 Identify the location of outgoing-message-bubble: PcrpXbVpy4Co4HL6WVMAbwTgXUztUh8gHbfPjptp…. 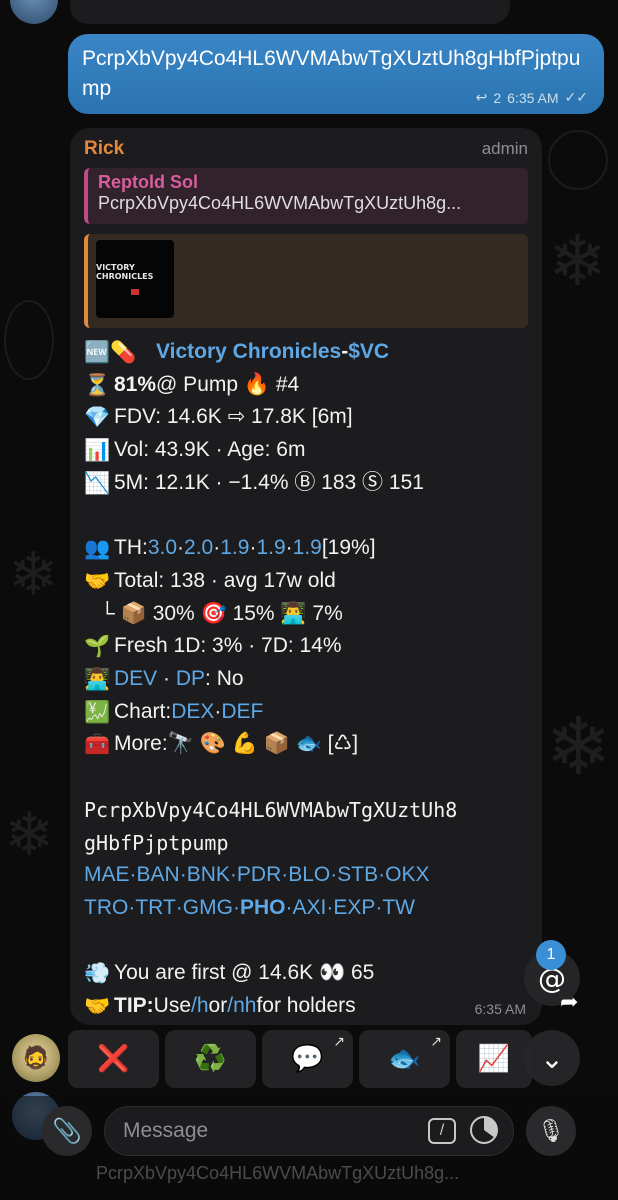
(336, 74).